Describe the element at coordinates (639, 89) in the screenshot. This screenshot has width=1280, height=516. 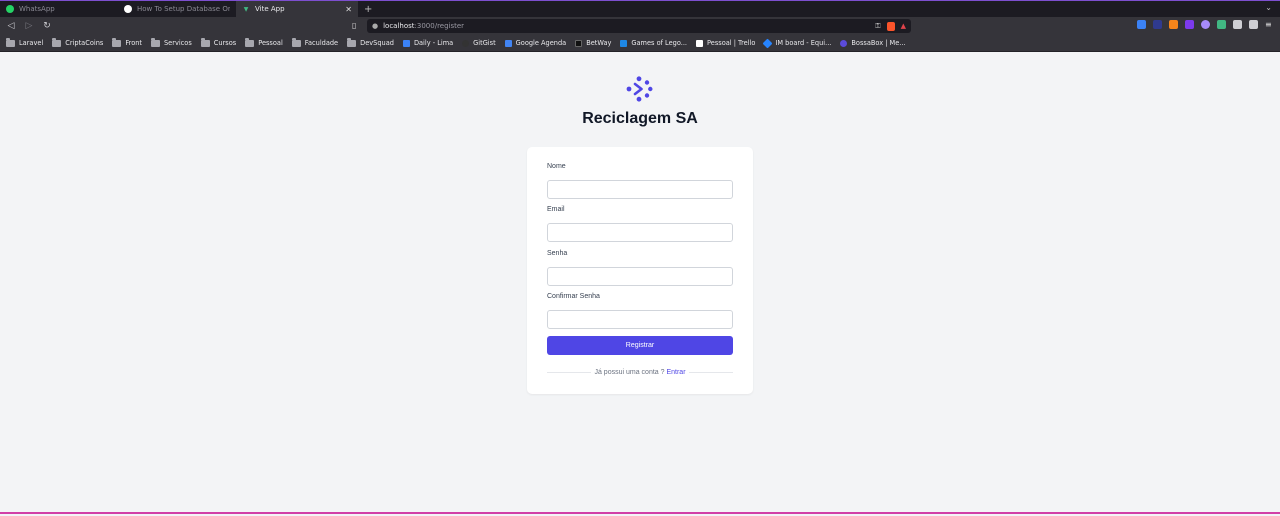
I see `brand-logo-icon` at that location.